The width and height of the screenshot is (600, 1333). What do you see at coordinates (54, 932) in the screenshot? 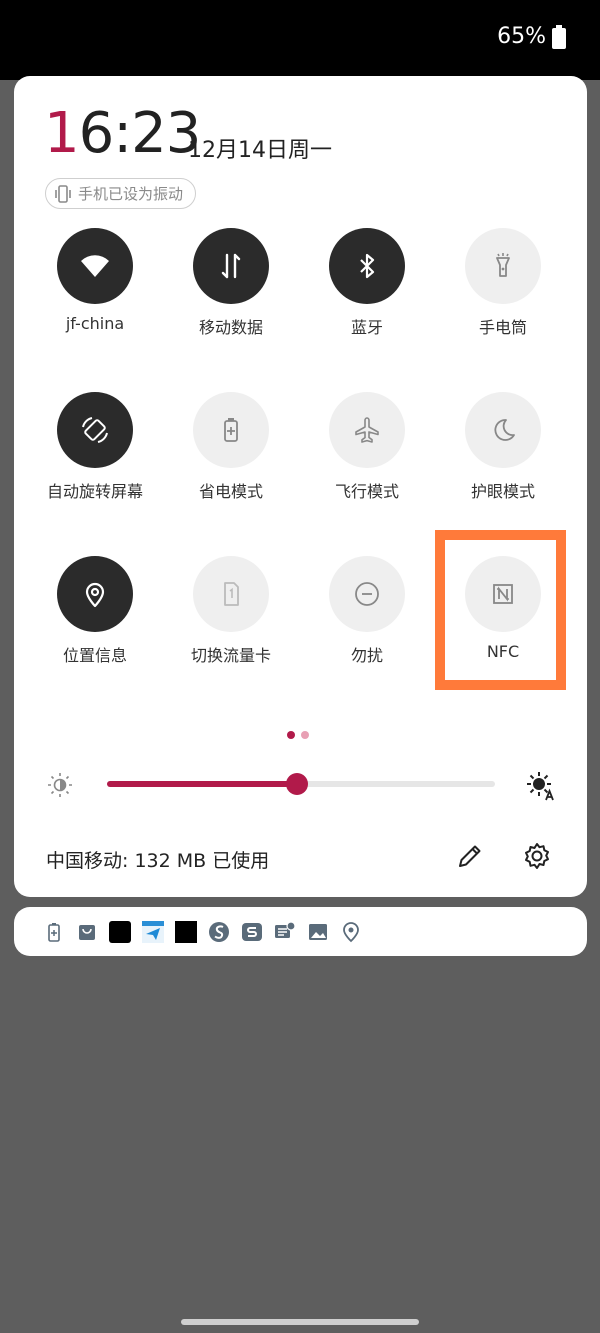
I see `battery-charge-icon` at bounding box center [54, 932].